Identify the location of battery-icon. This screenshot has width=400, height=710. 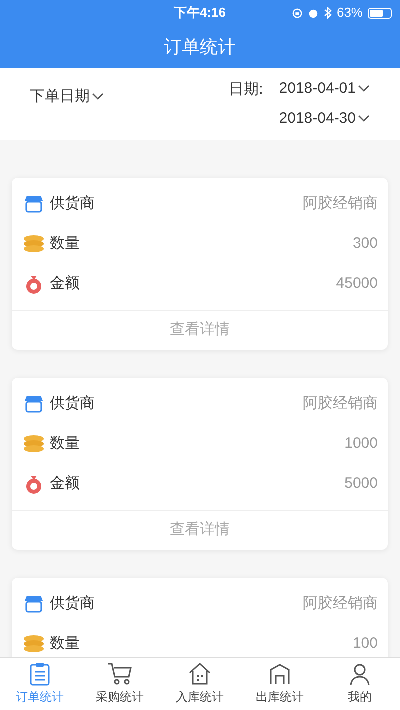
(380, 13).